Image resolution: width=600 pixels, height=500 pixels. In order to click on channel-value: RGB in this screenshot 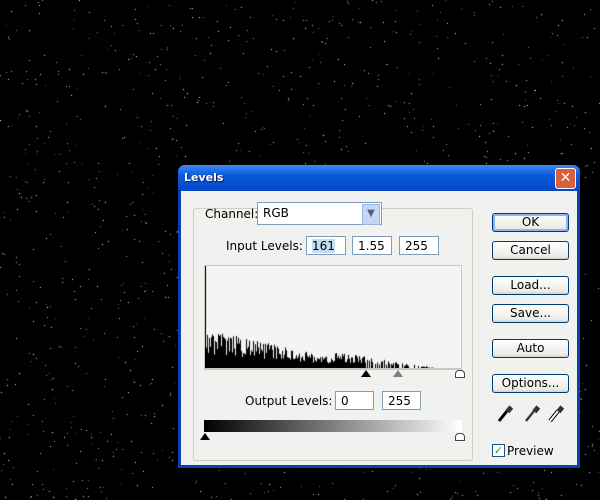, I will do `click(276, 213)`.